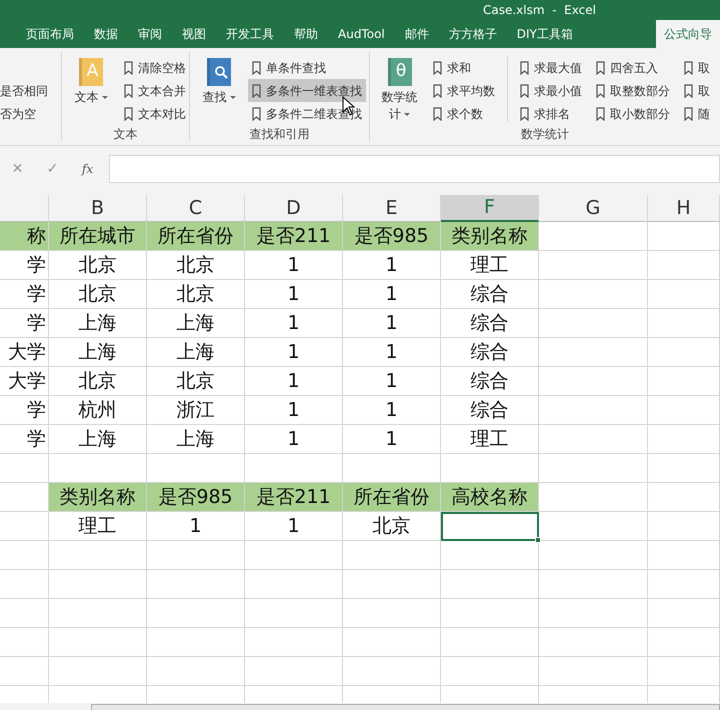 This screenshot has width=720, height=710. Describe the element at coordinates (414, 169) in the screenshot. I see `formula-input` at that location.